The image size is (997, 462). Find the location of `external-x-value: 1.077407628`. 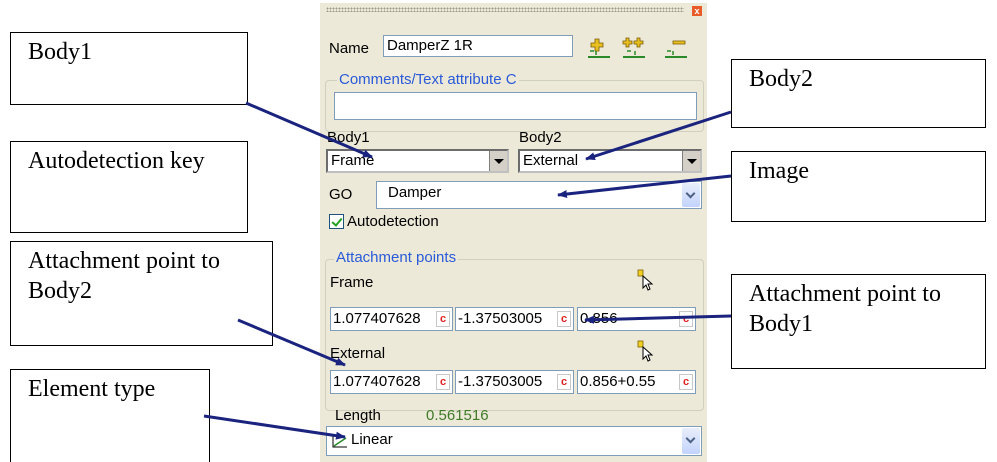

external-x-value: 1.077407628 is located at coordinates (377, 381).